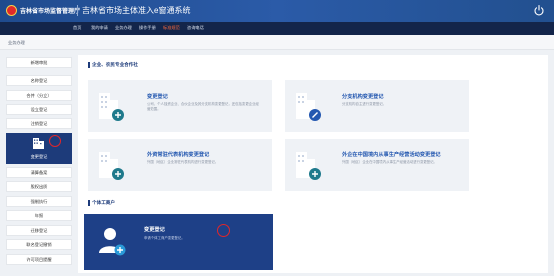  I want to click on sidebar-item-enforcement: 强制执行, so click(39, 201).